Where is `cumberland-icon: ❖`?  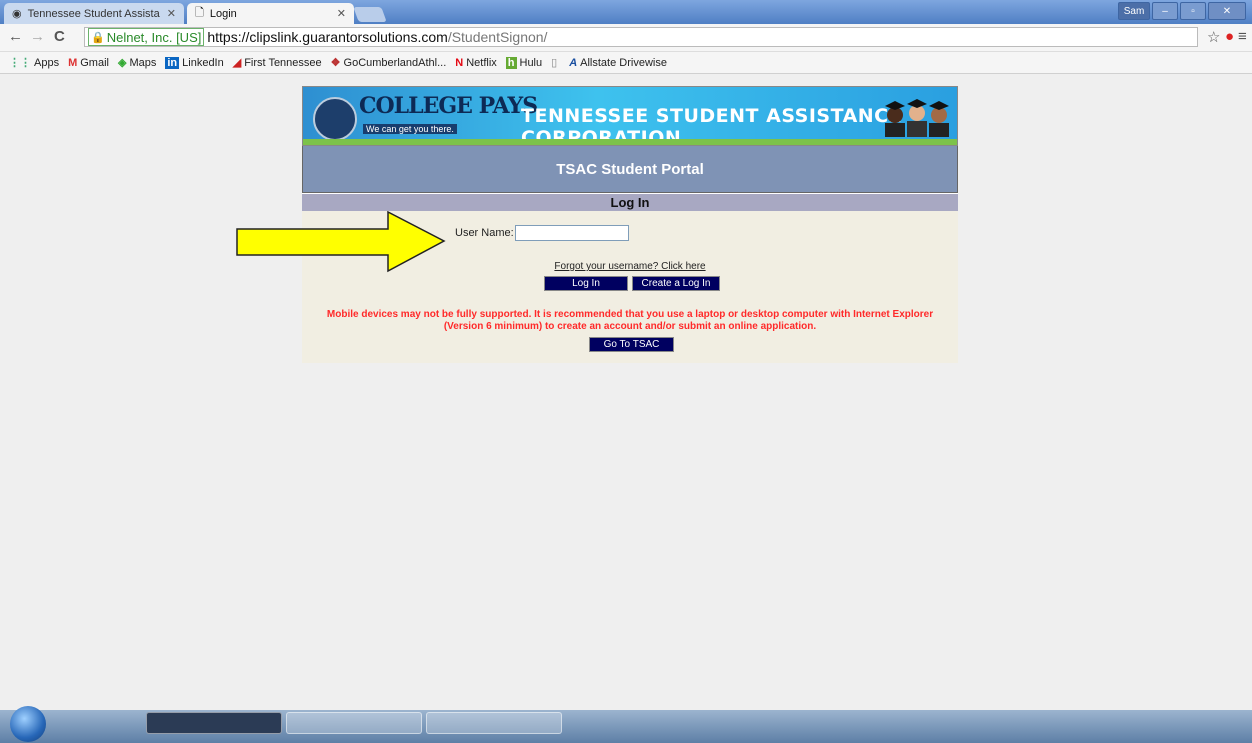
cumberland-icon: ❖ is located at coordinates (335, 63).